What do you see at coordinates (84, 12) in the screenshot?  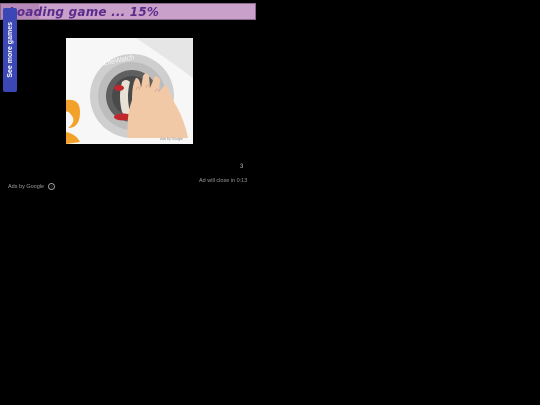 I see `loading-status-text: Loading game ... 15%` at bounding box center [84, 12].